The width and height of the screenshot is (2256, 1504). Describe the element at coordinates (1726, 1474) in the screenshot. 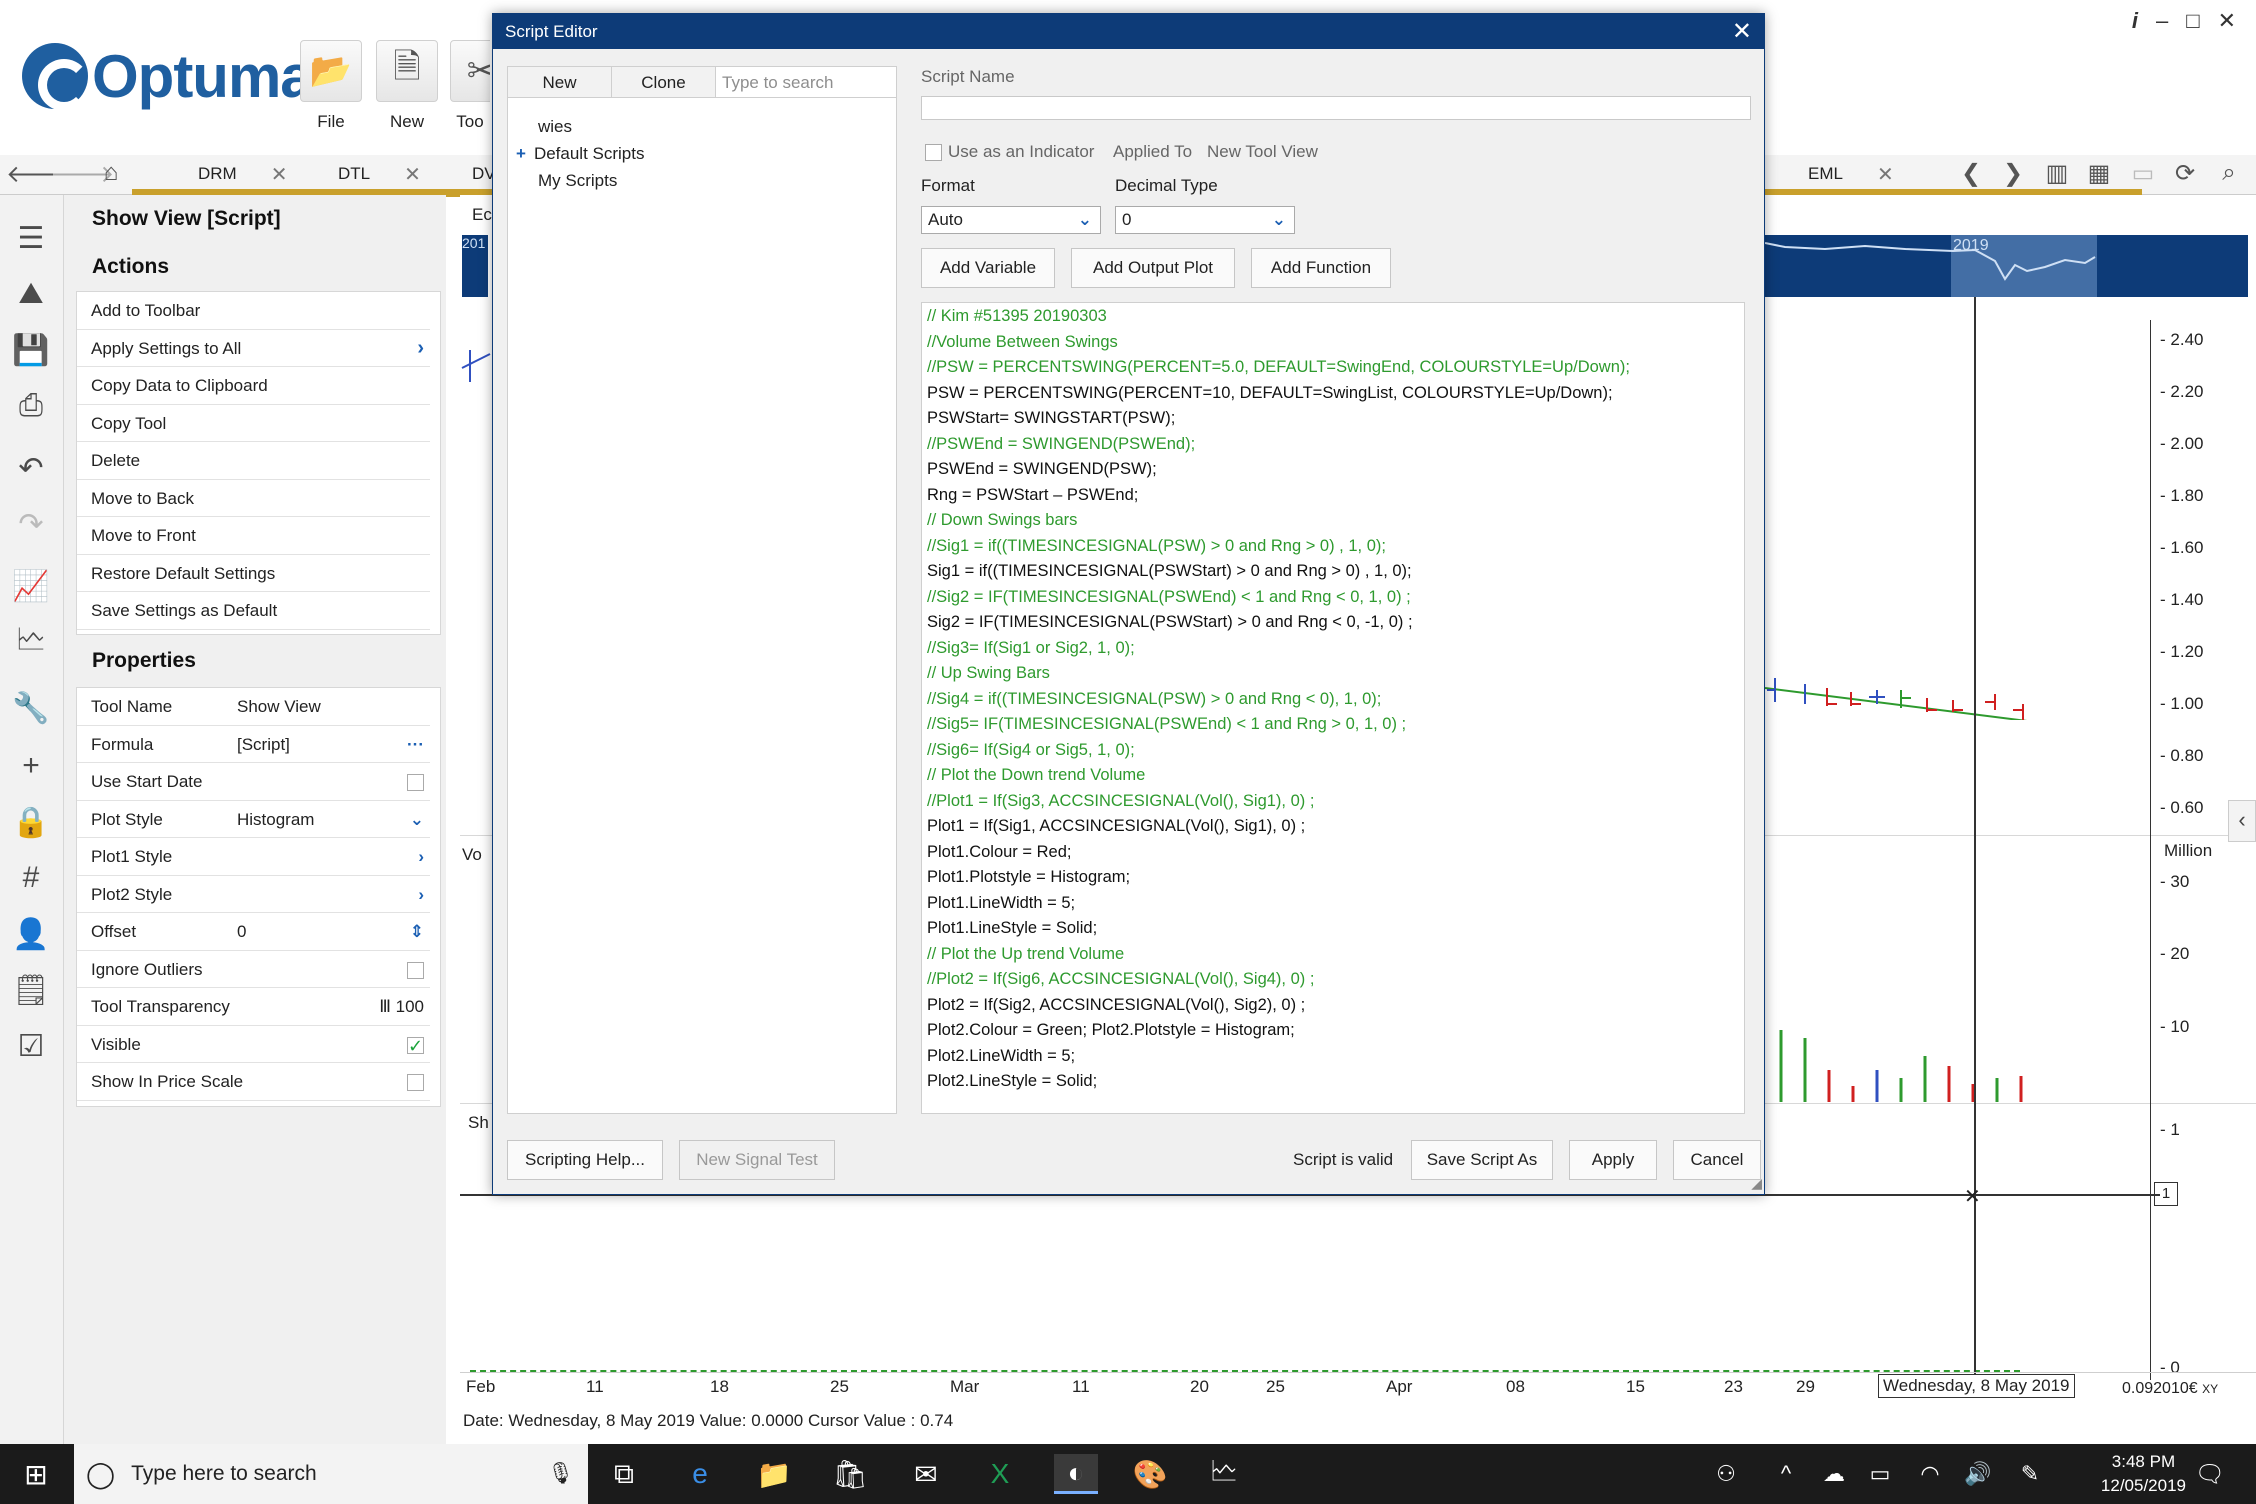

I see `people-icon: ⚇` at that location.